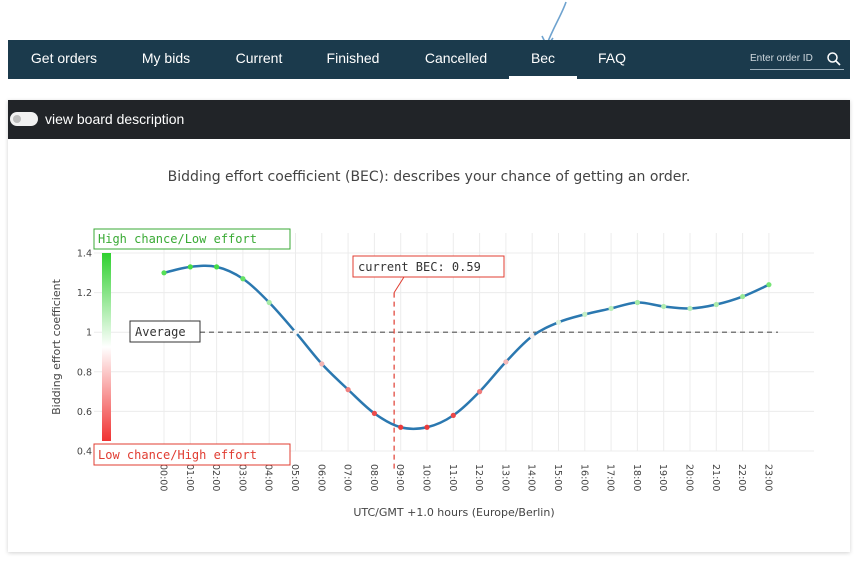 This screenshot has height=564, width=864. I want to click on search-icon, so click(834, 59).